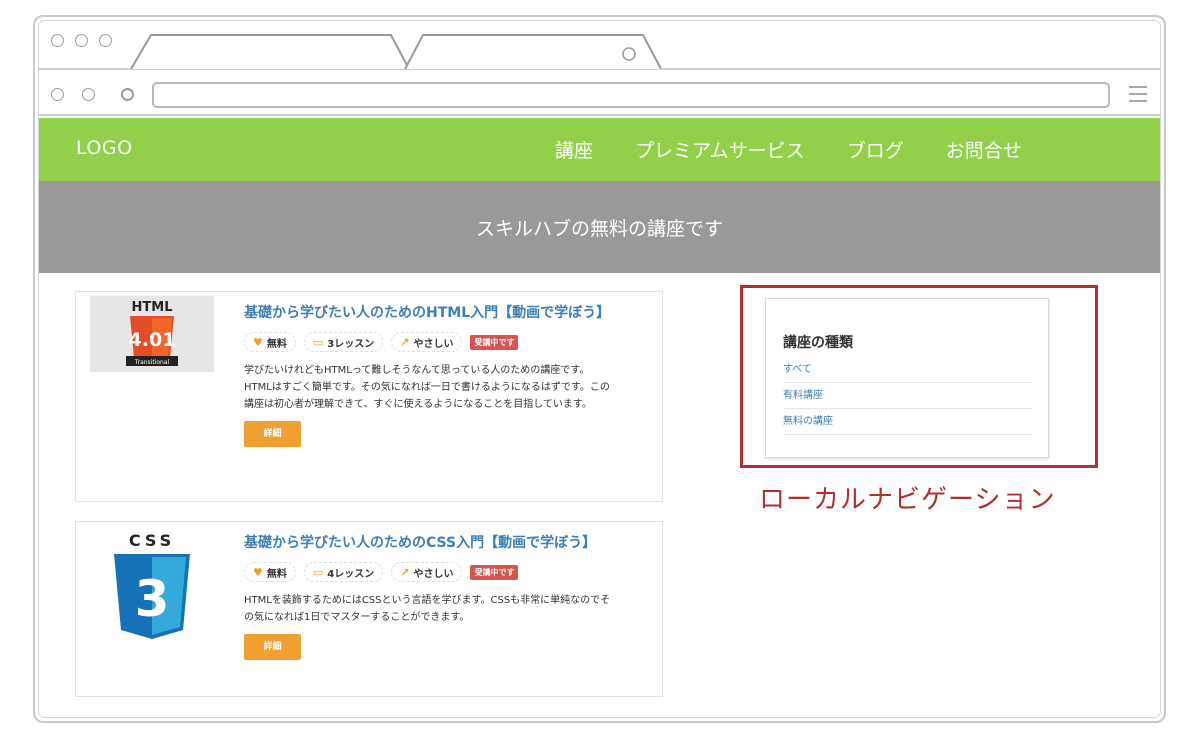  Describe the element at coordinates (809, 149) in the screenshot. I see `global-nav: 講座 プレミアムサービス ブログ お問合せ` at that location.